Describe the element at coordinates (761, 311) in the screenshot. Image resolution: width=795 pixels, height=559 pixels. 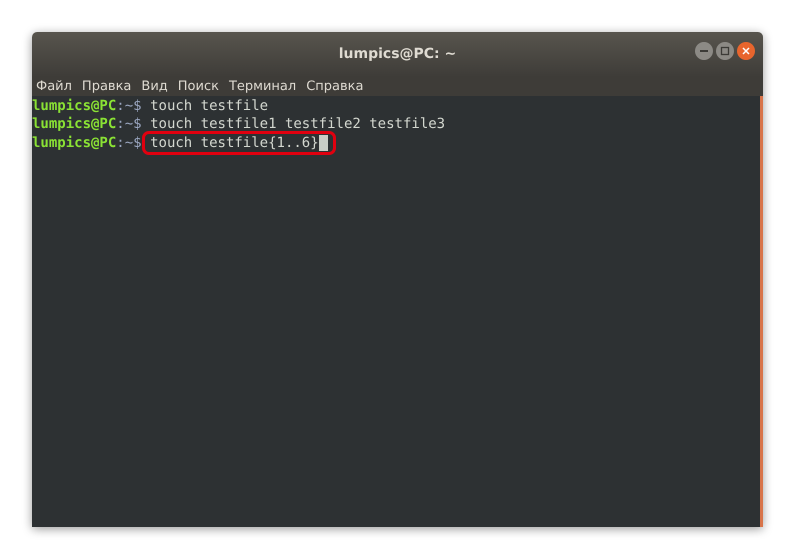
I see `scrollbar` at that location.